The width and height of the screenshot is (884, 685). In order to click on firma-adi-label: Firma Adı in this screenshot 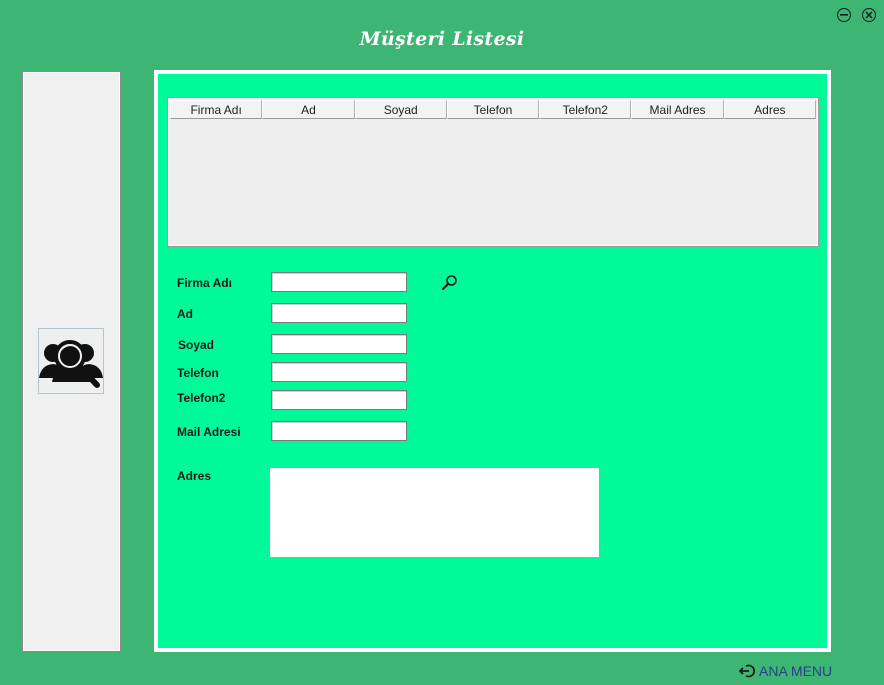, I will do `click(204, 283)`.